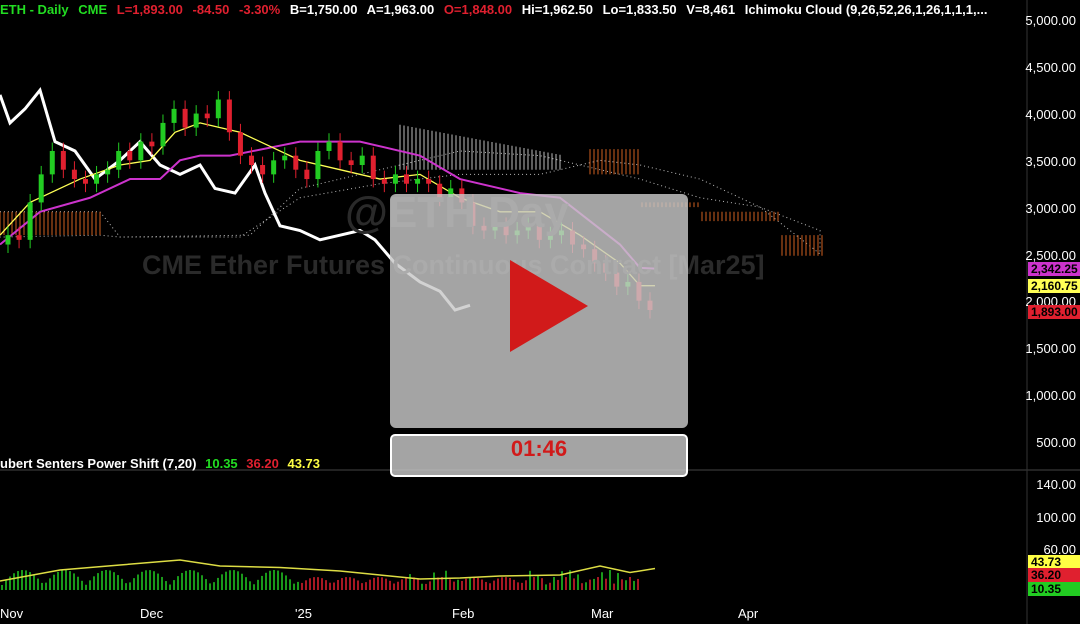 The height and width of the screenshot is (624, 1080). I want to click on volume-value: V=8,461, so click(711, 9).